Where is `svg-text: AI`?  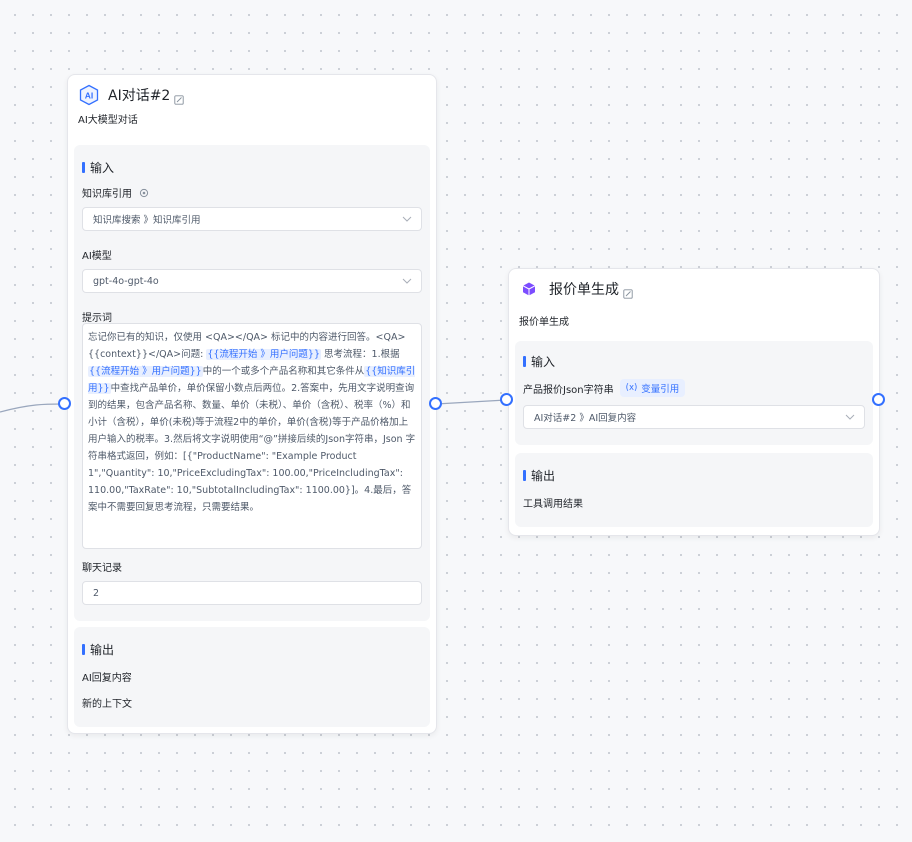 svg-text: AI is located at coordinates (89, 96).